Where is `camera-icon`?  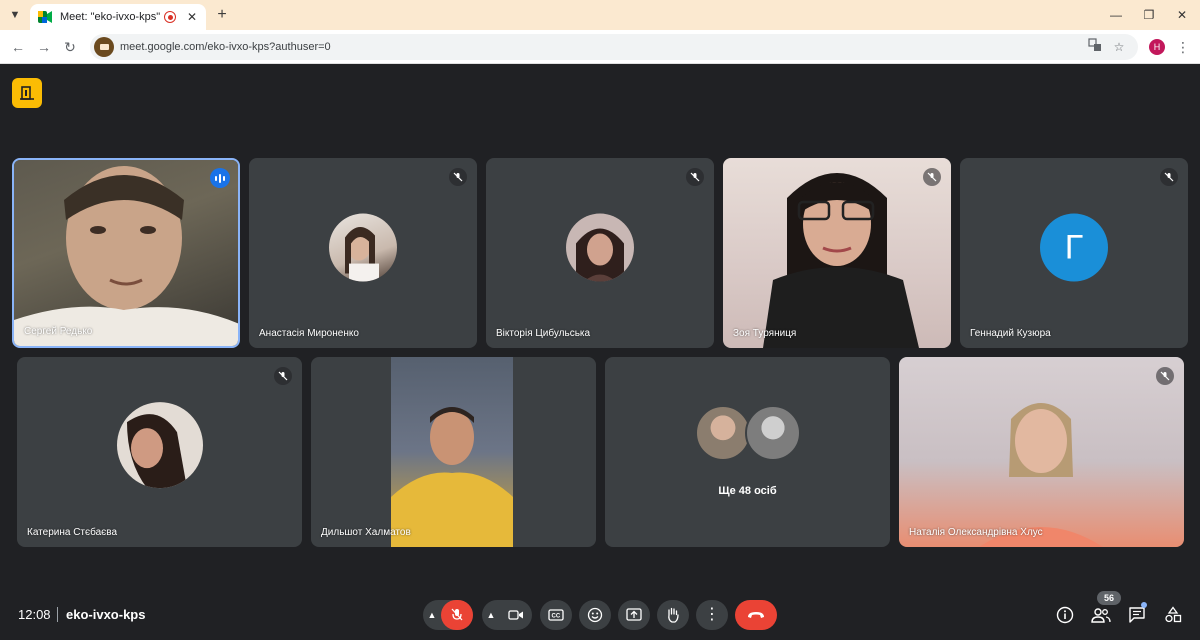
camera-icon is located at coordinates (515, 615).